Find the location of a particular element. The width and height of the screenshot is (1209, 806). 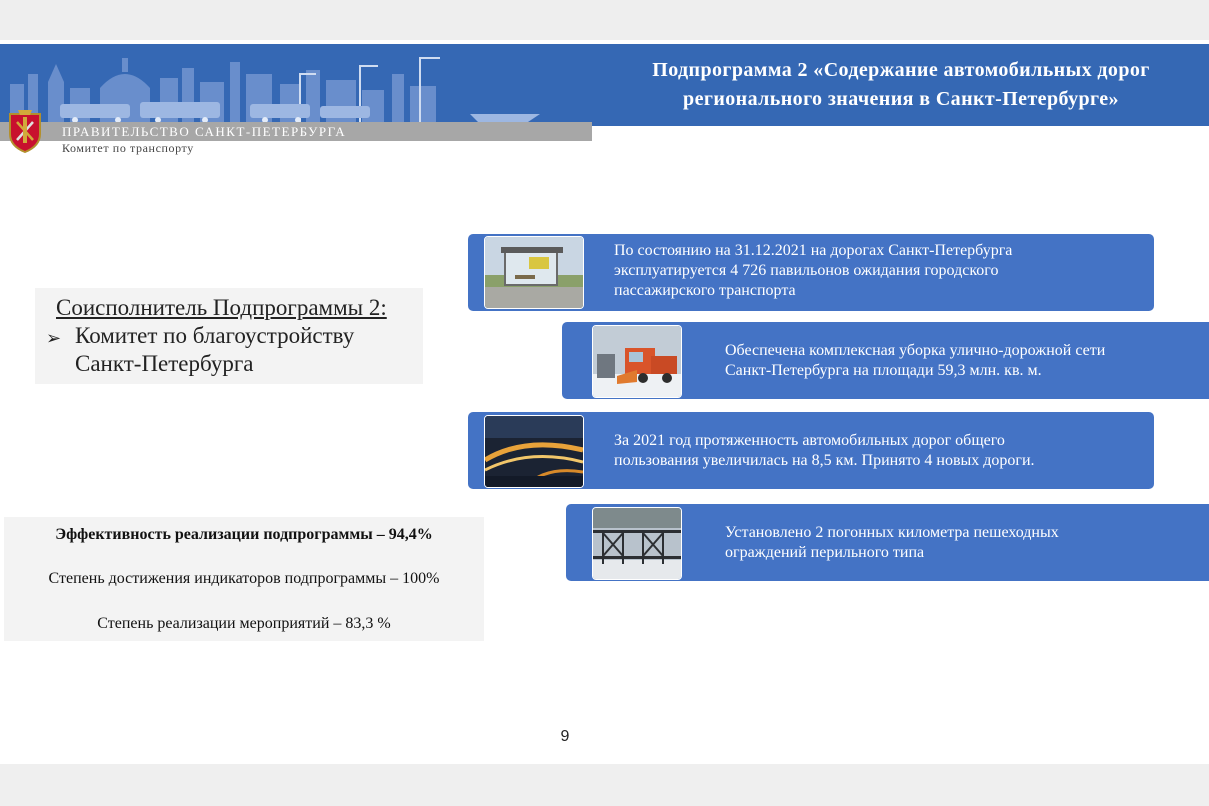

night-highway-photo is located at coordinates (534, 451).